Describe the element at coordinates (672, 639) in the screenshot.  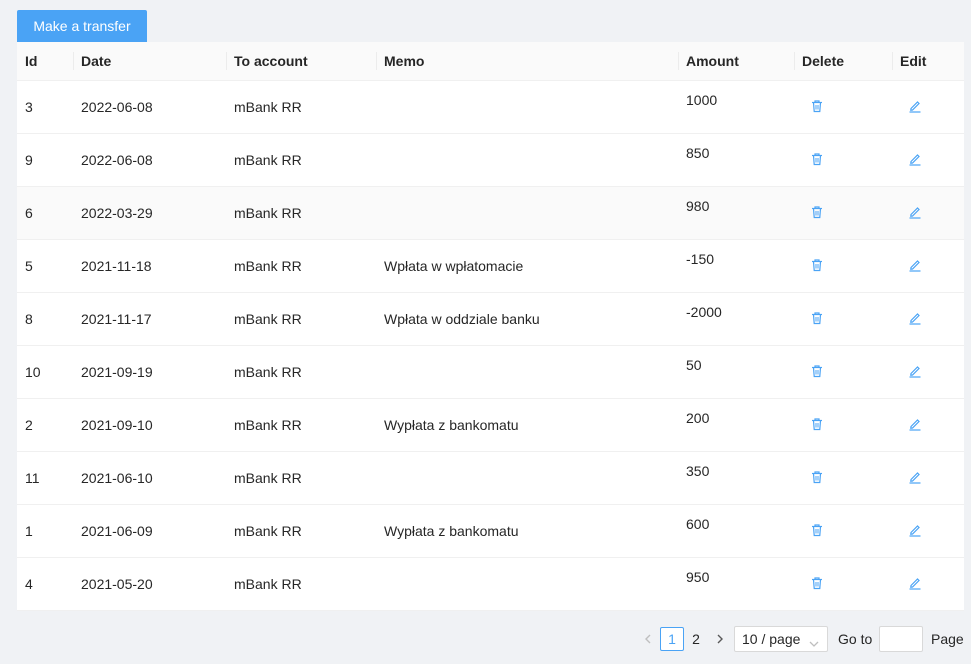
I see `pagination-page-1: 1` at that location.